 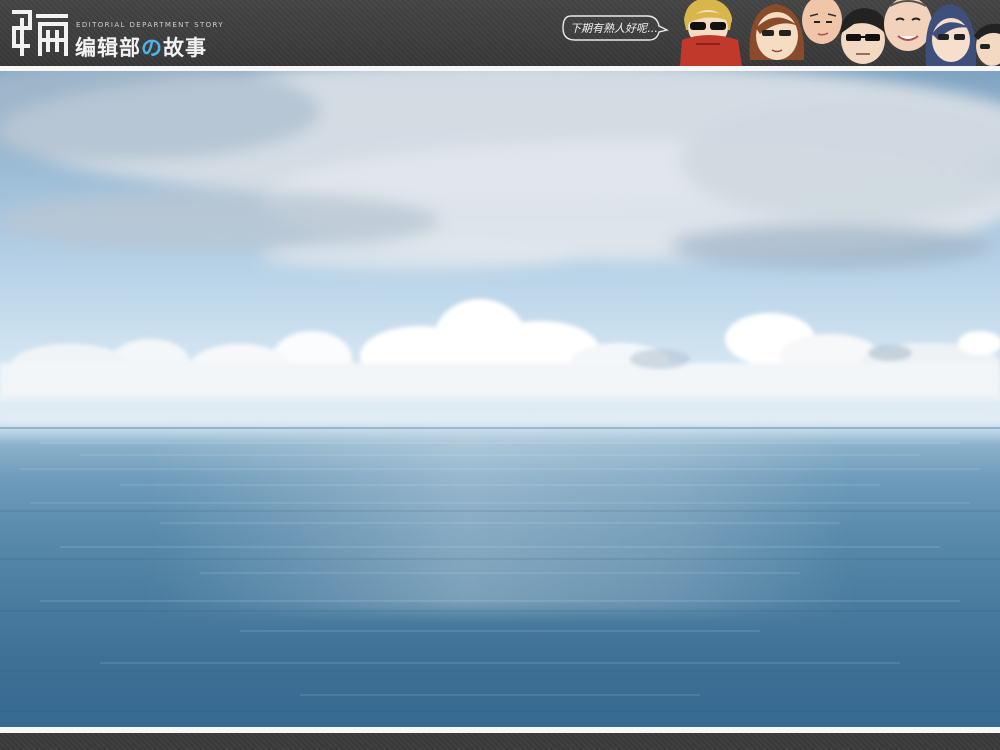 What do you see at coordinates (777, 32) in the screenshot?
I see `character-brown-hair-glasses` at bounding box center [777, 32].